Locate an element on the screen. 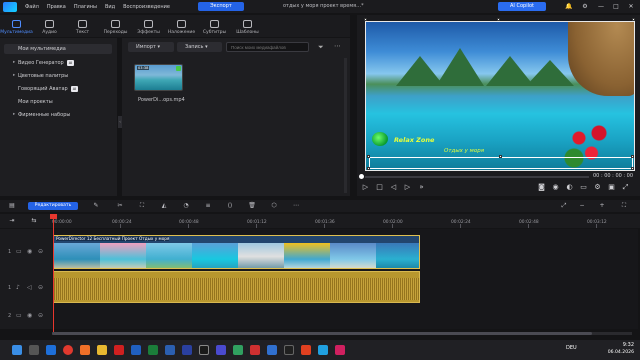 This screenshot has width=640, height=360. more-options-icon: ⋯ is located at coordinates (337, 46).